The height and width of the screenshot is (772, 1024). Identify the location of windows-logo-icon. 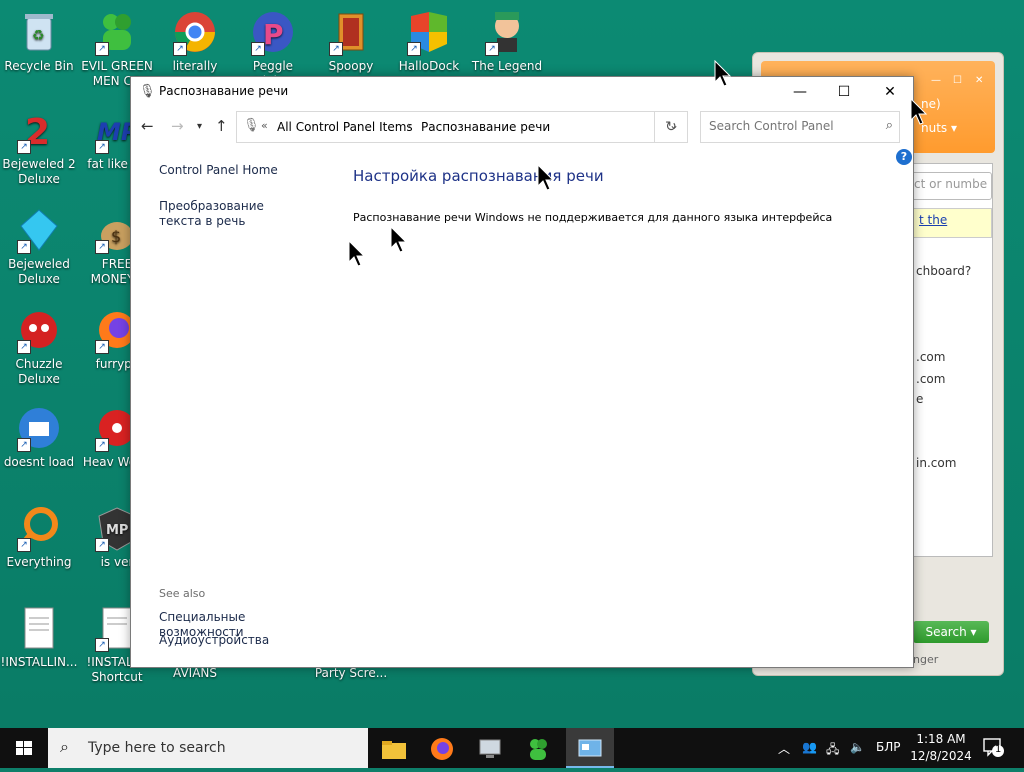
(24, 748).